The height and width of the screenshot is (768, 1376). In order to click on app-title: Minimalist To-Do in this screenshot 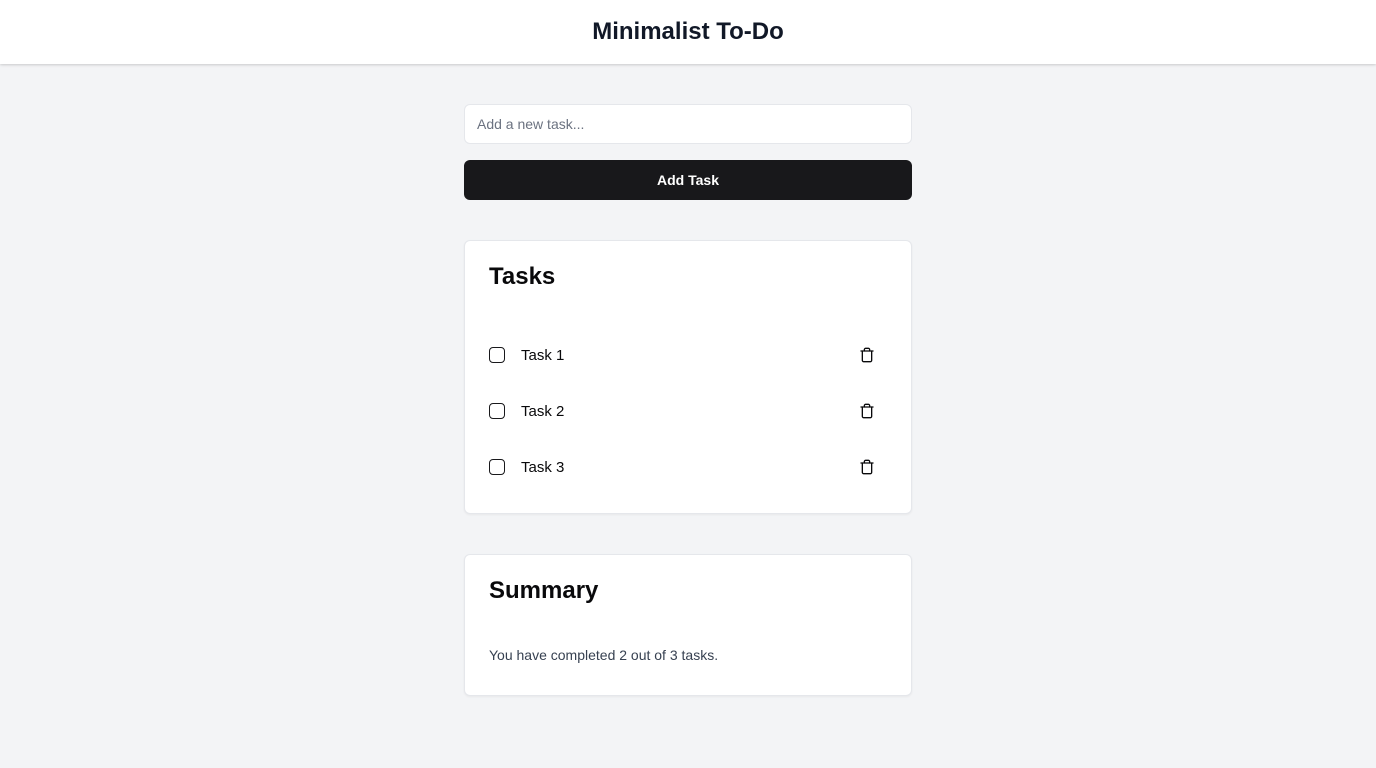, I will do `click(688, 31)`.